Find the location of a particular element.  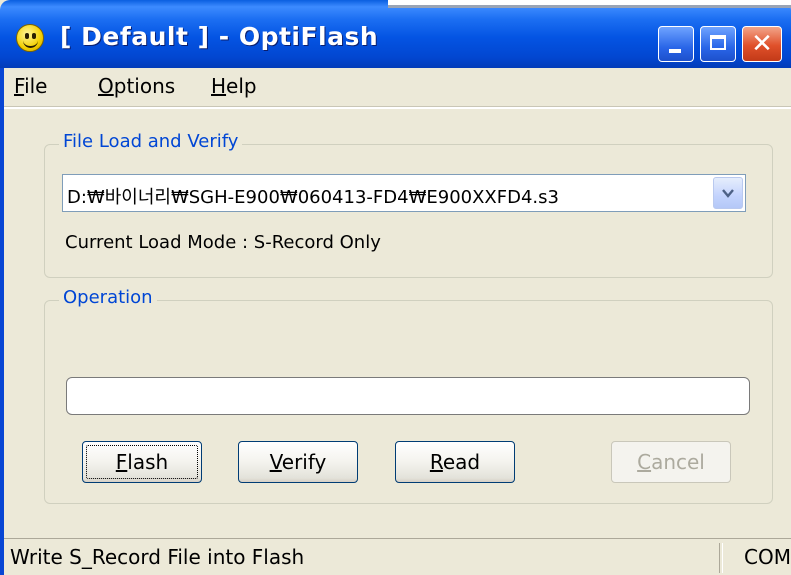

dropdown-button is located at coordinates (728, 193).